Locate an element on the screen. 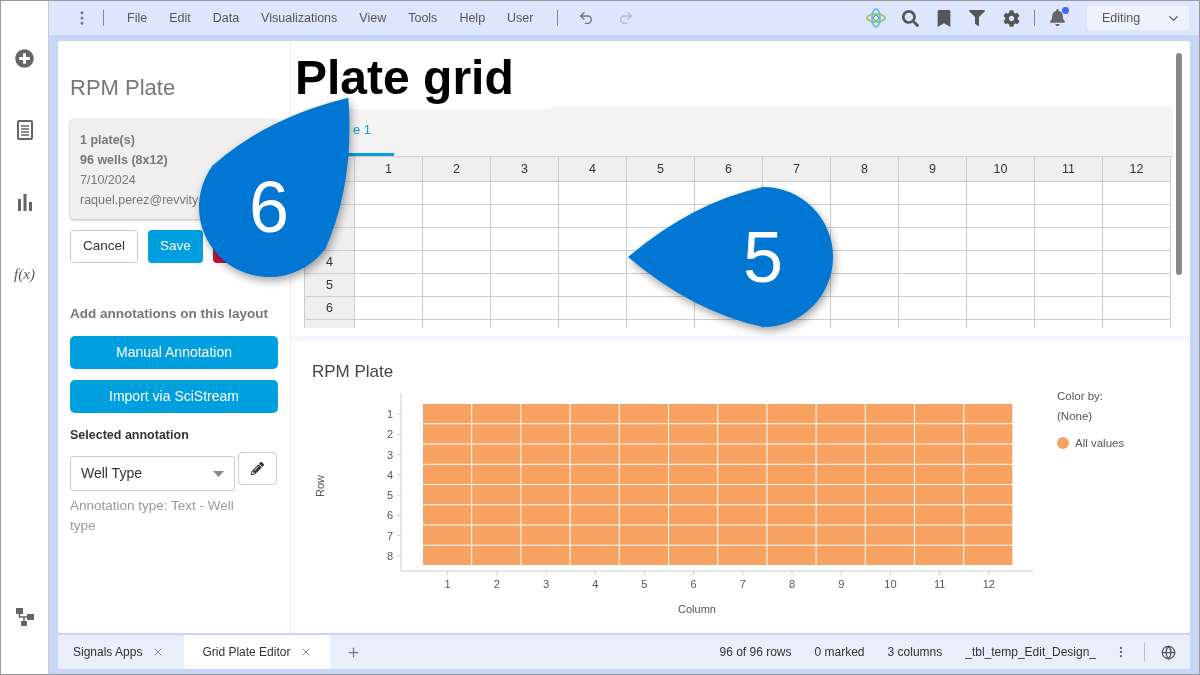 The height and width of the screenshot is (675, 1200). tick-label: 8 is located at coordinates (792, 583).